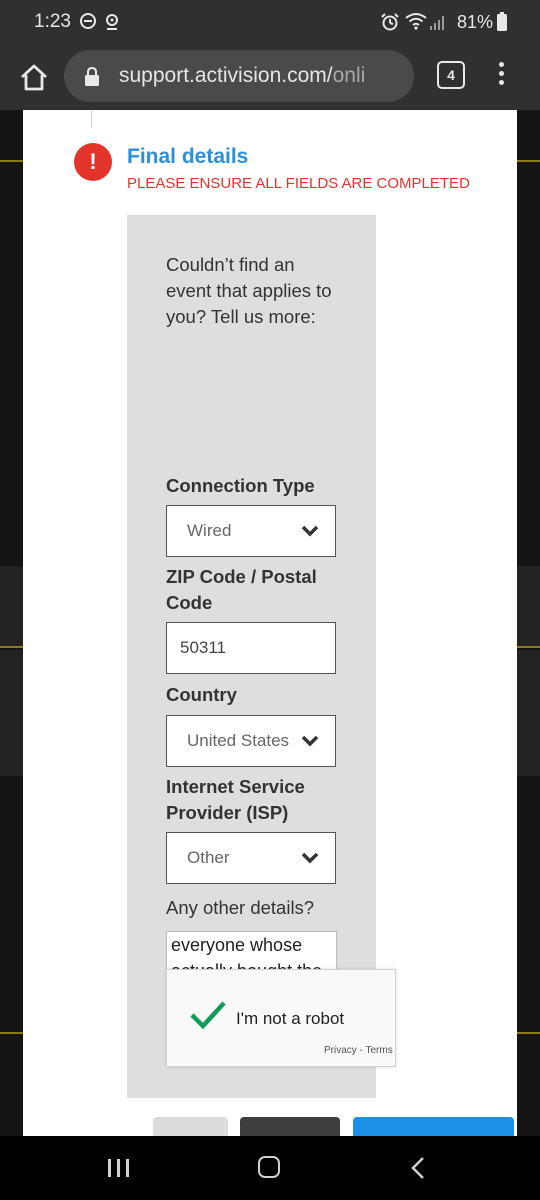  I want to click on details-label: Any other details?, so click(240, 907).